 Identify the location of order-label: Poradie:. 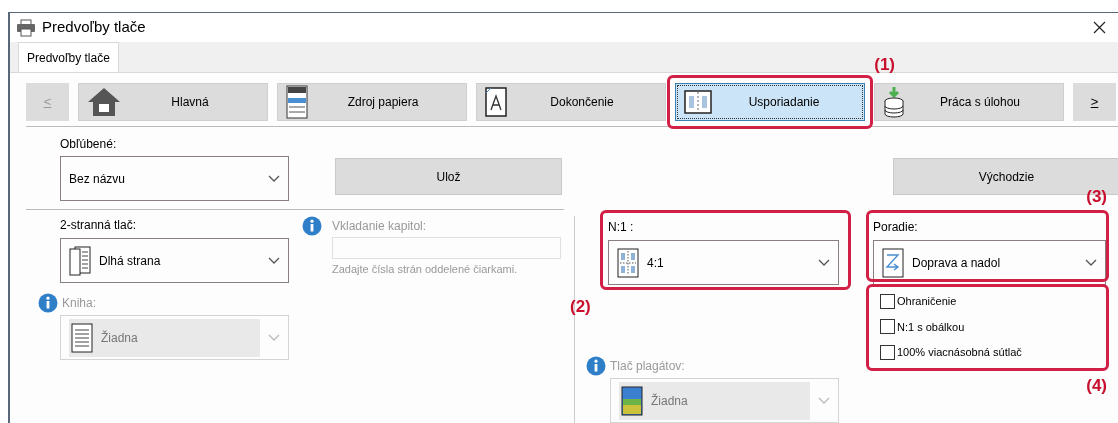
(896, 227).